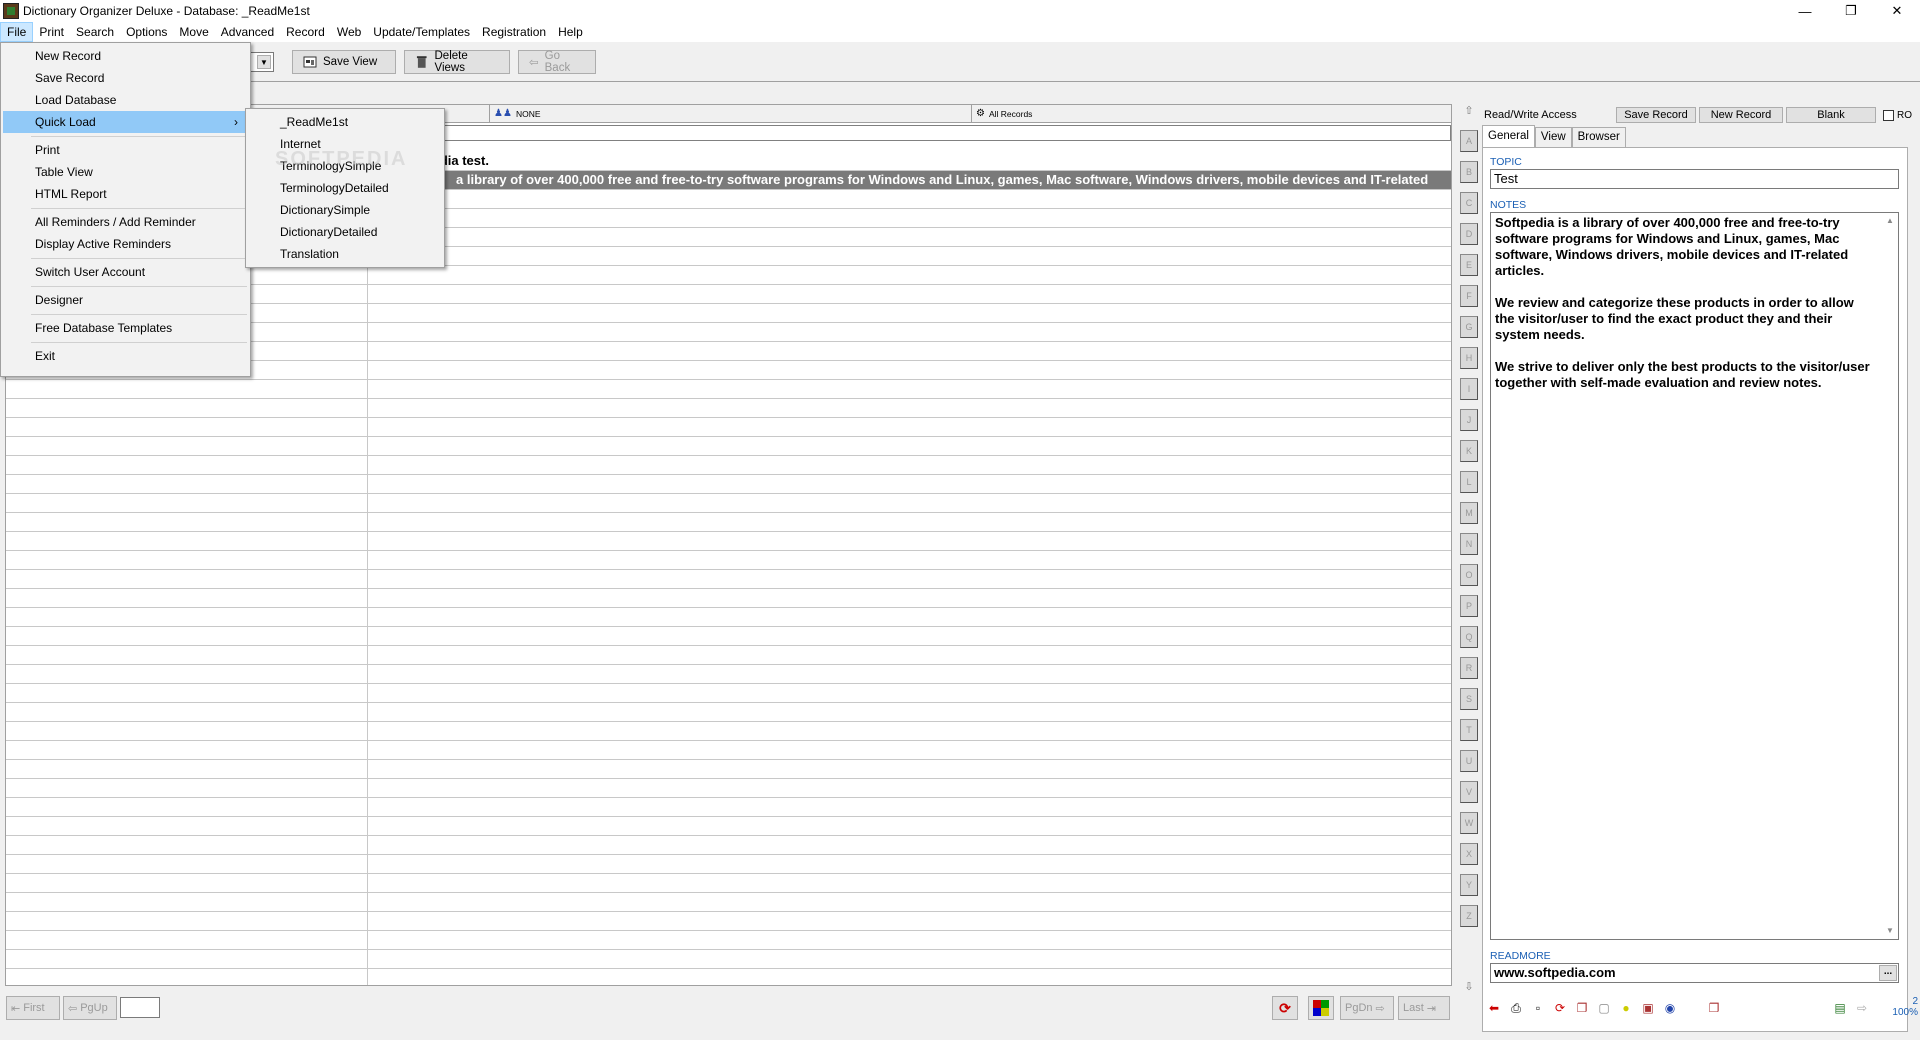  What do you see at coordinates (1469, 823) in the screenshot?
I see `alpha-tab-w: W` at bounding box center [1469, 823].